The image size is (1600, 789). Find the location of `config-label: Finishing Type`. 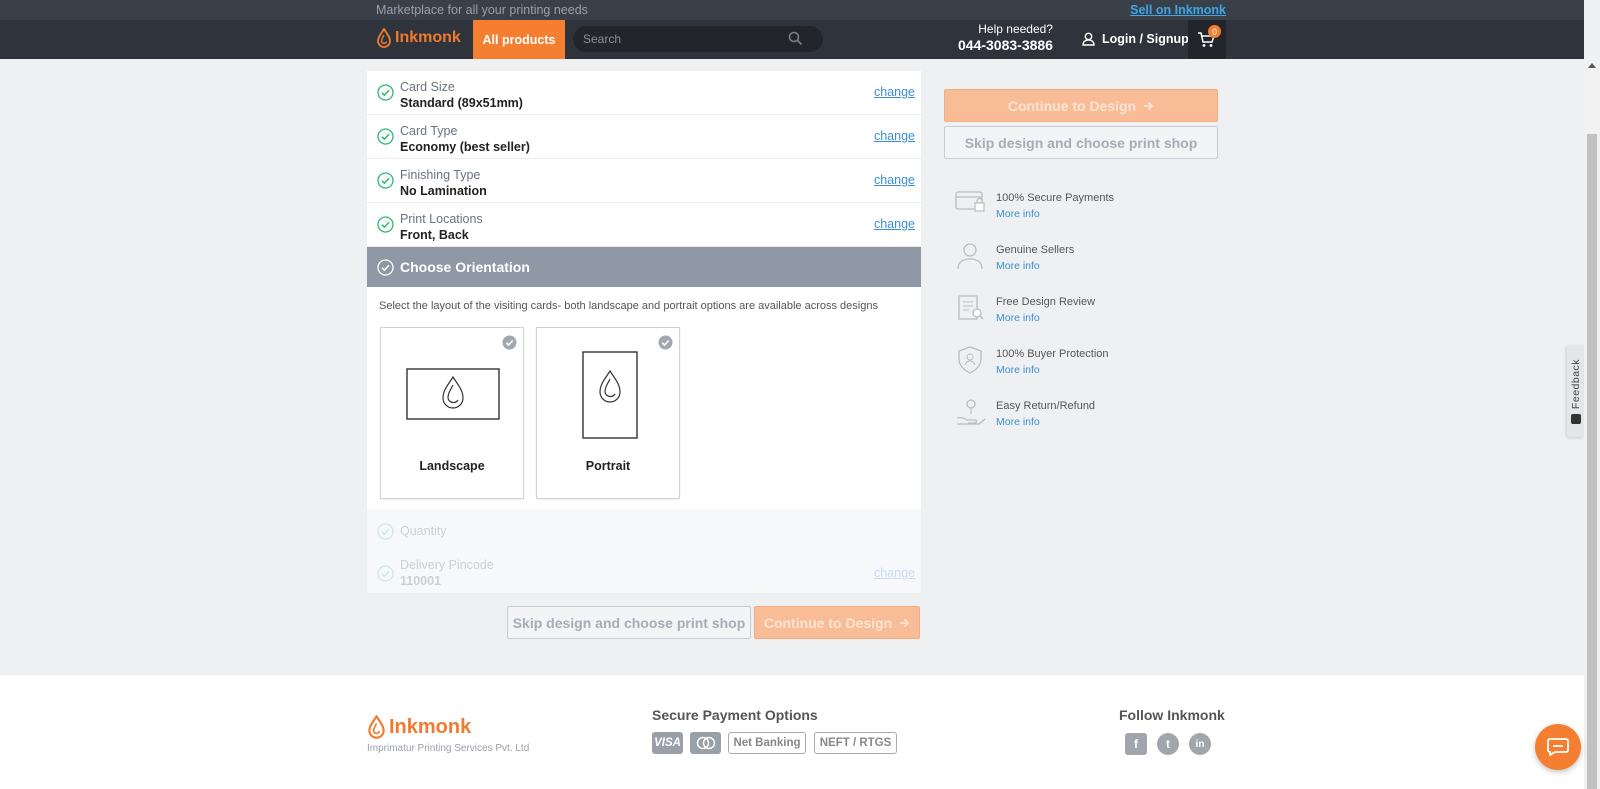

config-label: Finishing Type is located at coordinates (440, 175).